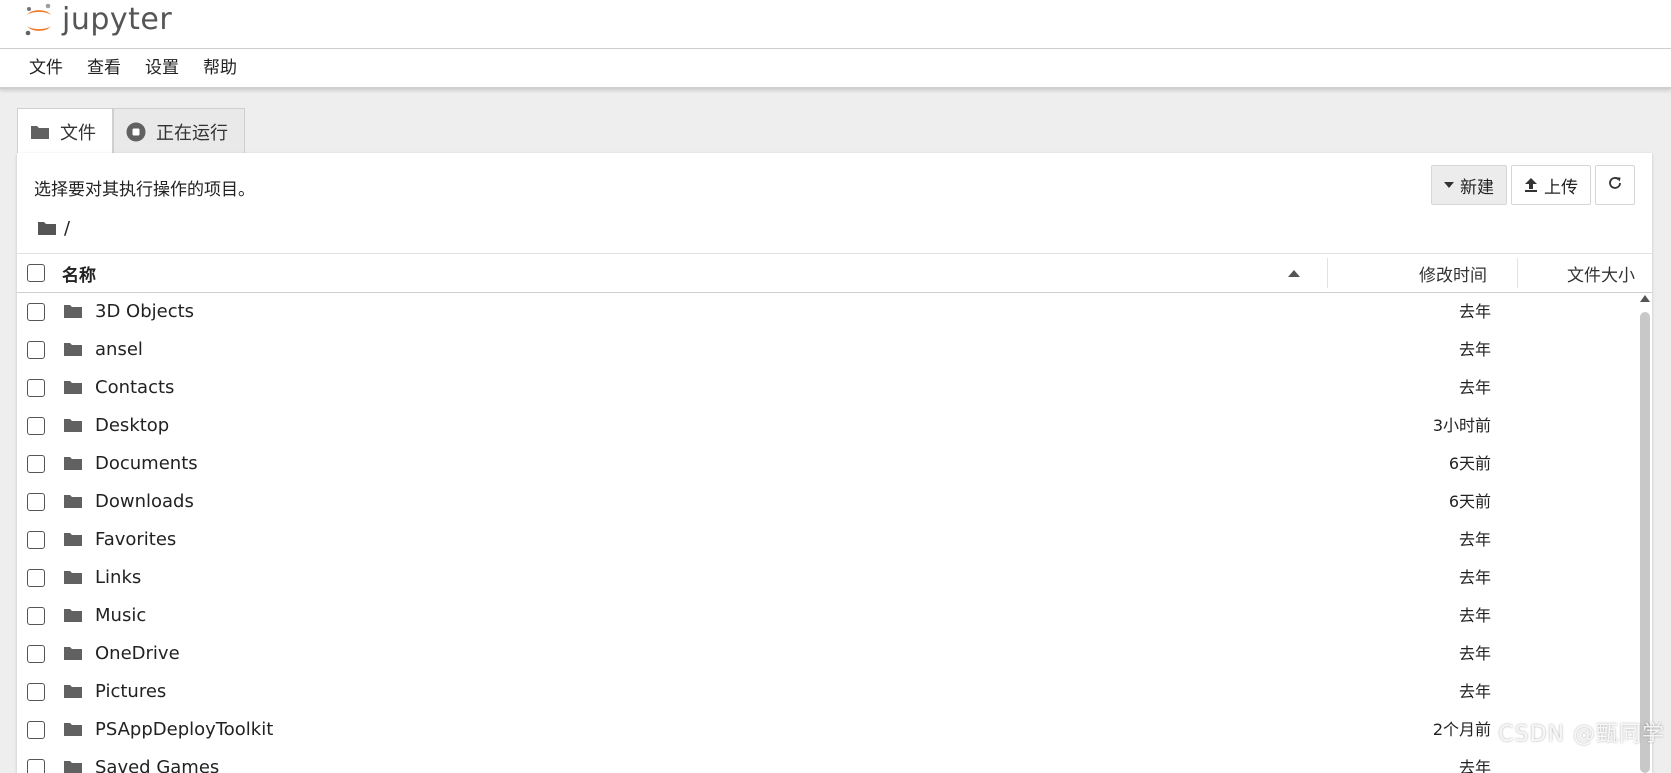  What do you see at coordinates (132, 426) in the screenshot?
I see `file-name-link: Desktop` at bounding box center [132, 426].